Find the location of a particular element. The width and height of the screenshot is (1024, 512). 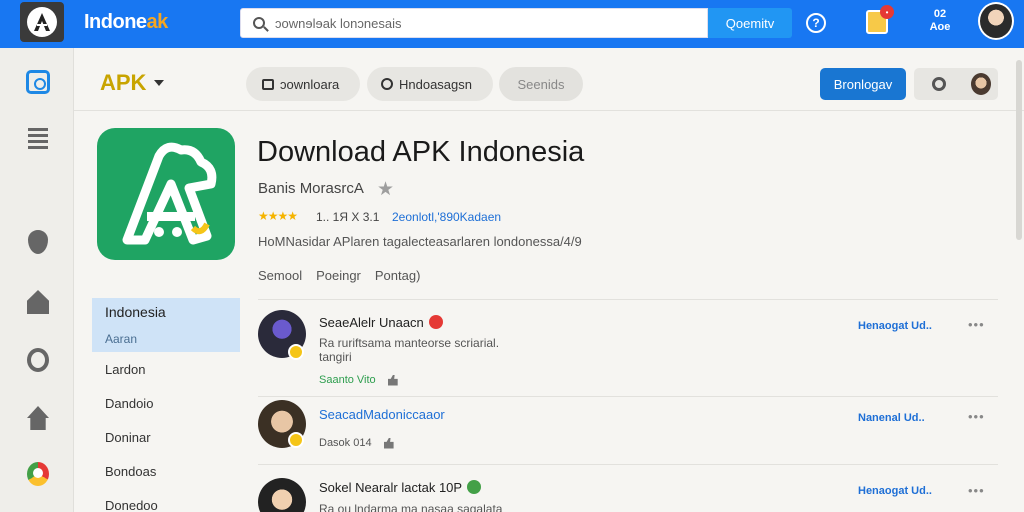

header-divider is located at coordinates (549, 110).